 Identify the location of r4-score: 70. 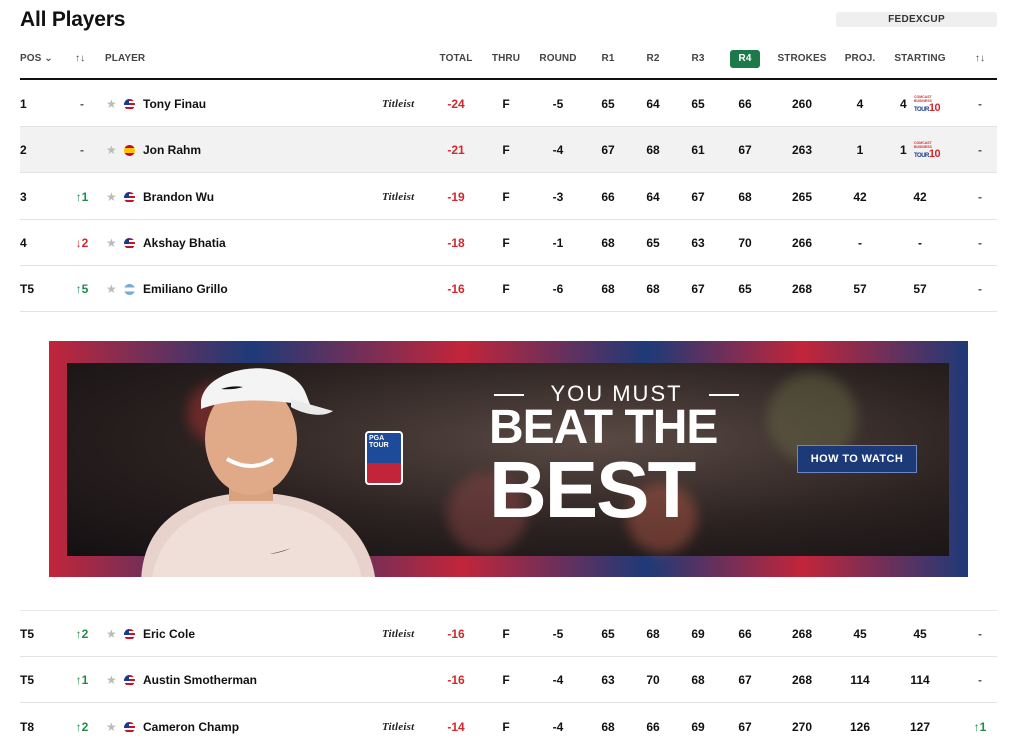
(745, 242).